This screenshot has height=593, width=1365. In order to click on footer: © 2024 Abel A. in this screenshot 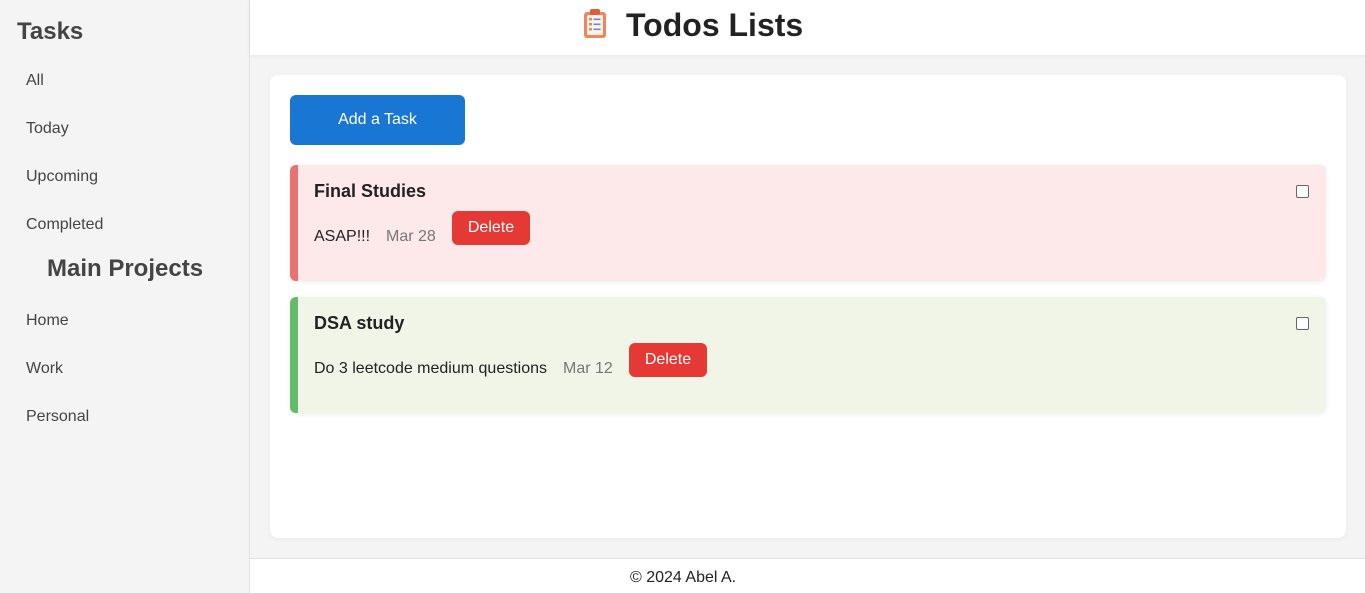, I will do `click(807, 575)`.